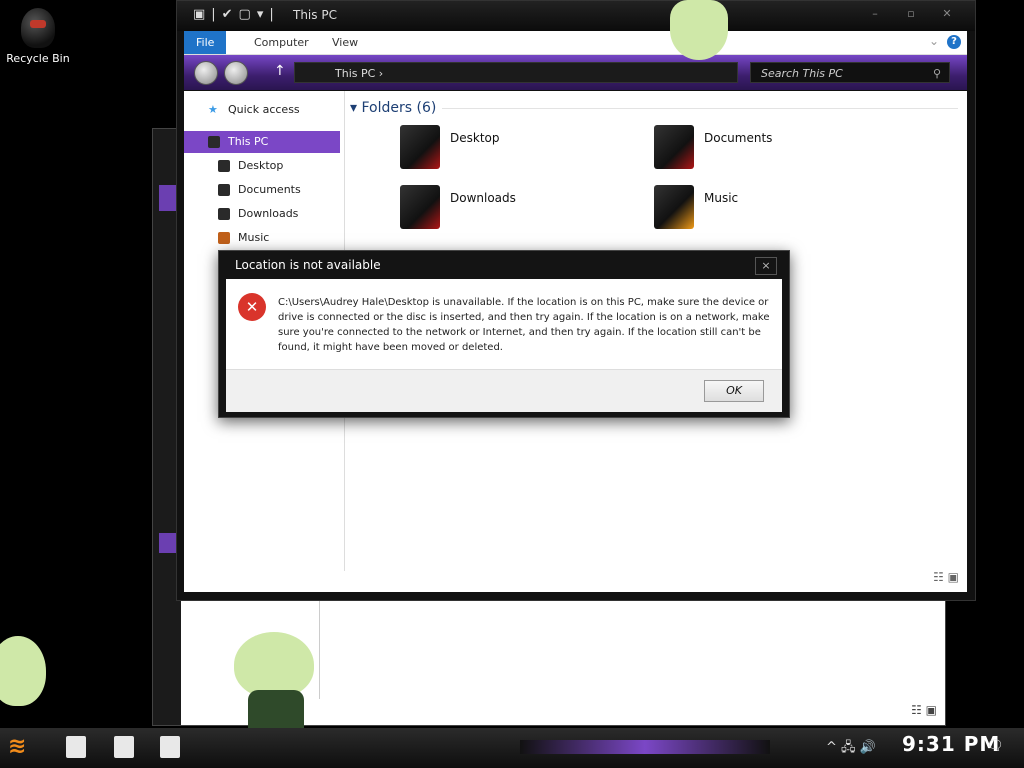 This screenshot has width=1024, height=768. Describe the element at coordinates (504, 390) in the screenshot. I see `dialog-footer: OK` at that location.